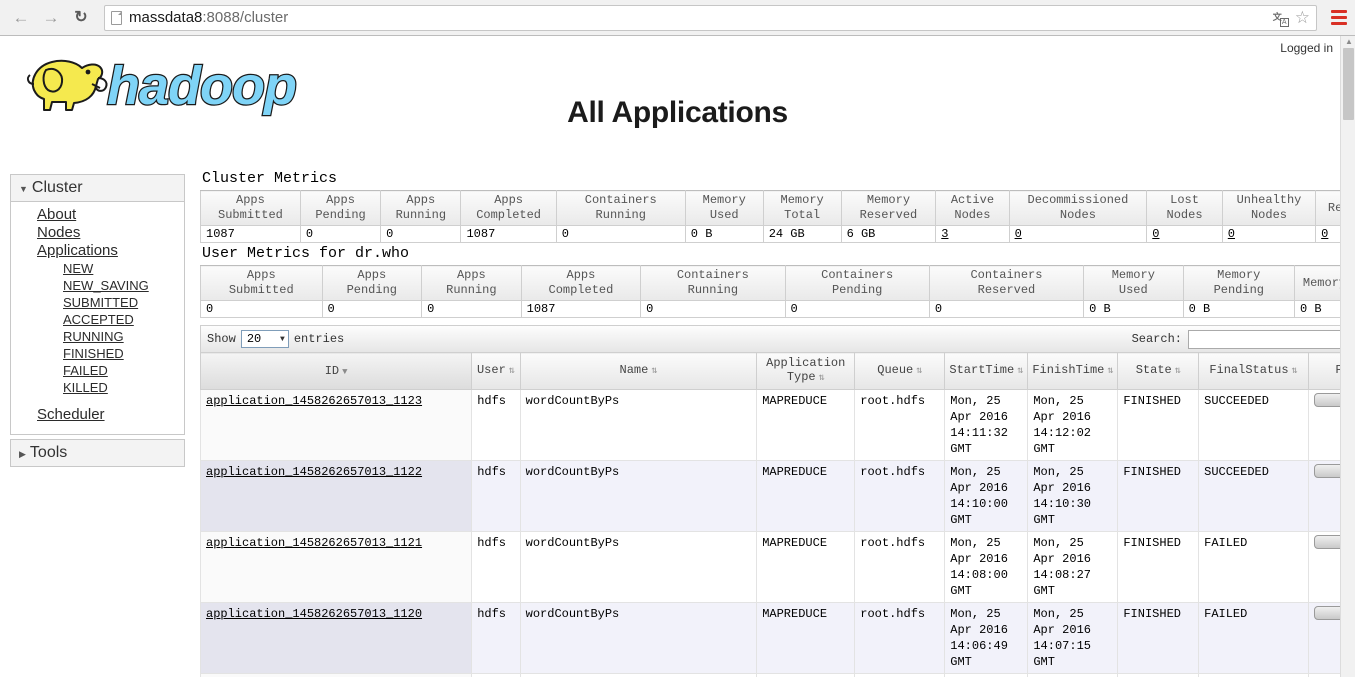 The image size is (1355, 677). I want to click on cell-application-id: application_1458262657013_1123, so click(336, 425).